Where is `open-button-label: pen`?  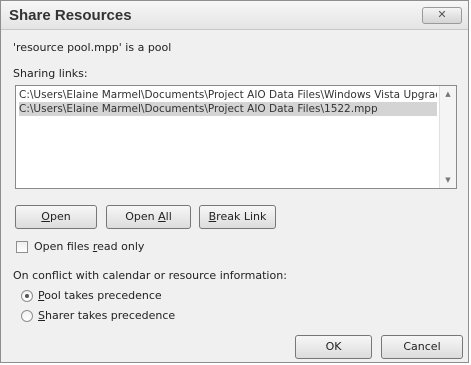
open-button-label: pen is located at coordinates (60, 216).